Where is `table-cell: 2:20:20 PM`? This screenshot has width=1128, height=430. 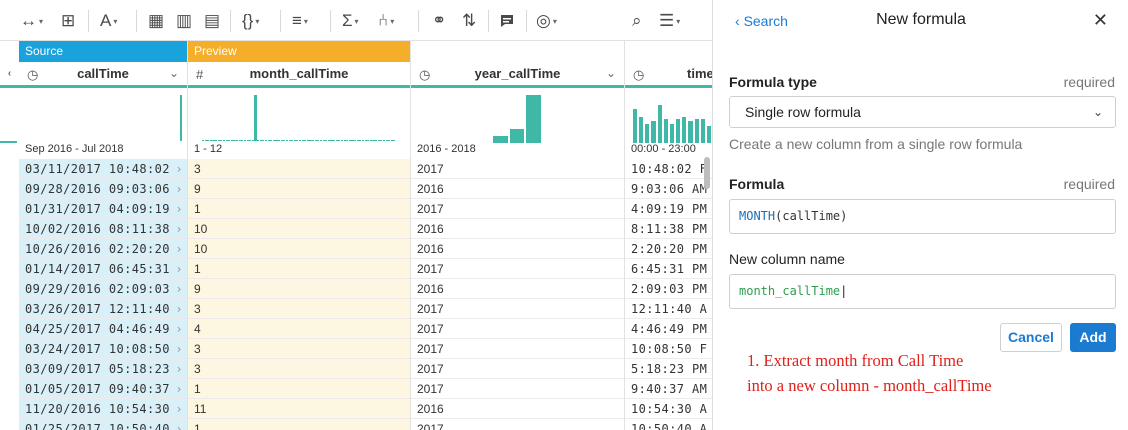 table-cell: 2:20:20 PM is located at coordinates (668, 249).